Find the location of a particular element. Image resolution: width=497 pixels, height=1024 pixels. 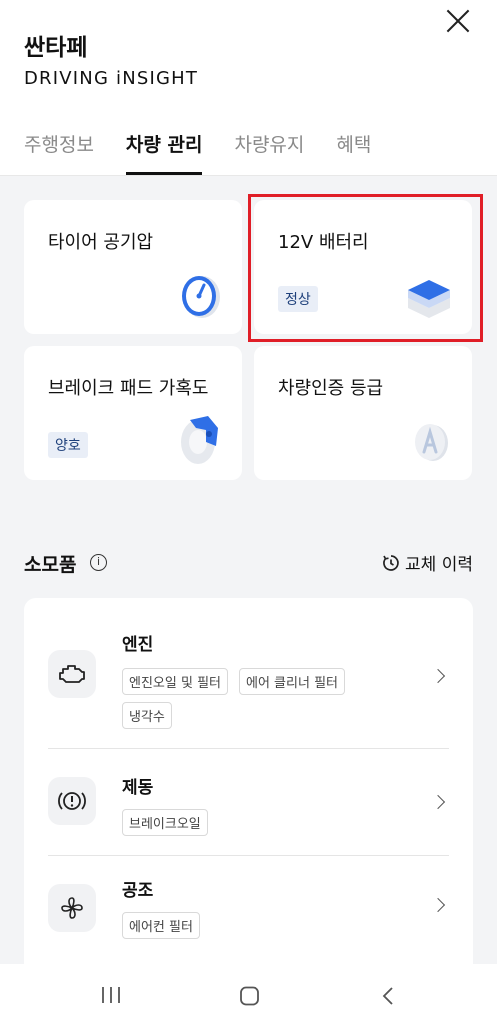

vehicle-certification-card: 차량인증 등급 is located at coordinates (363, 413).